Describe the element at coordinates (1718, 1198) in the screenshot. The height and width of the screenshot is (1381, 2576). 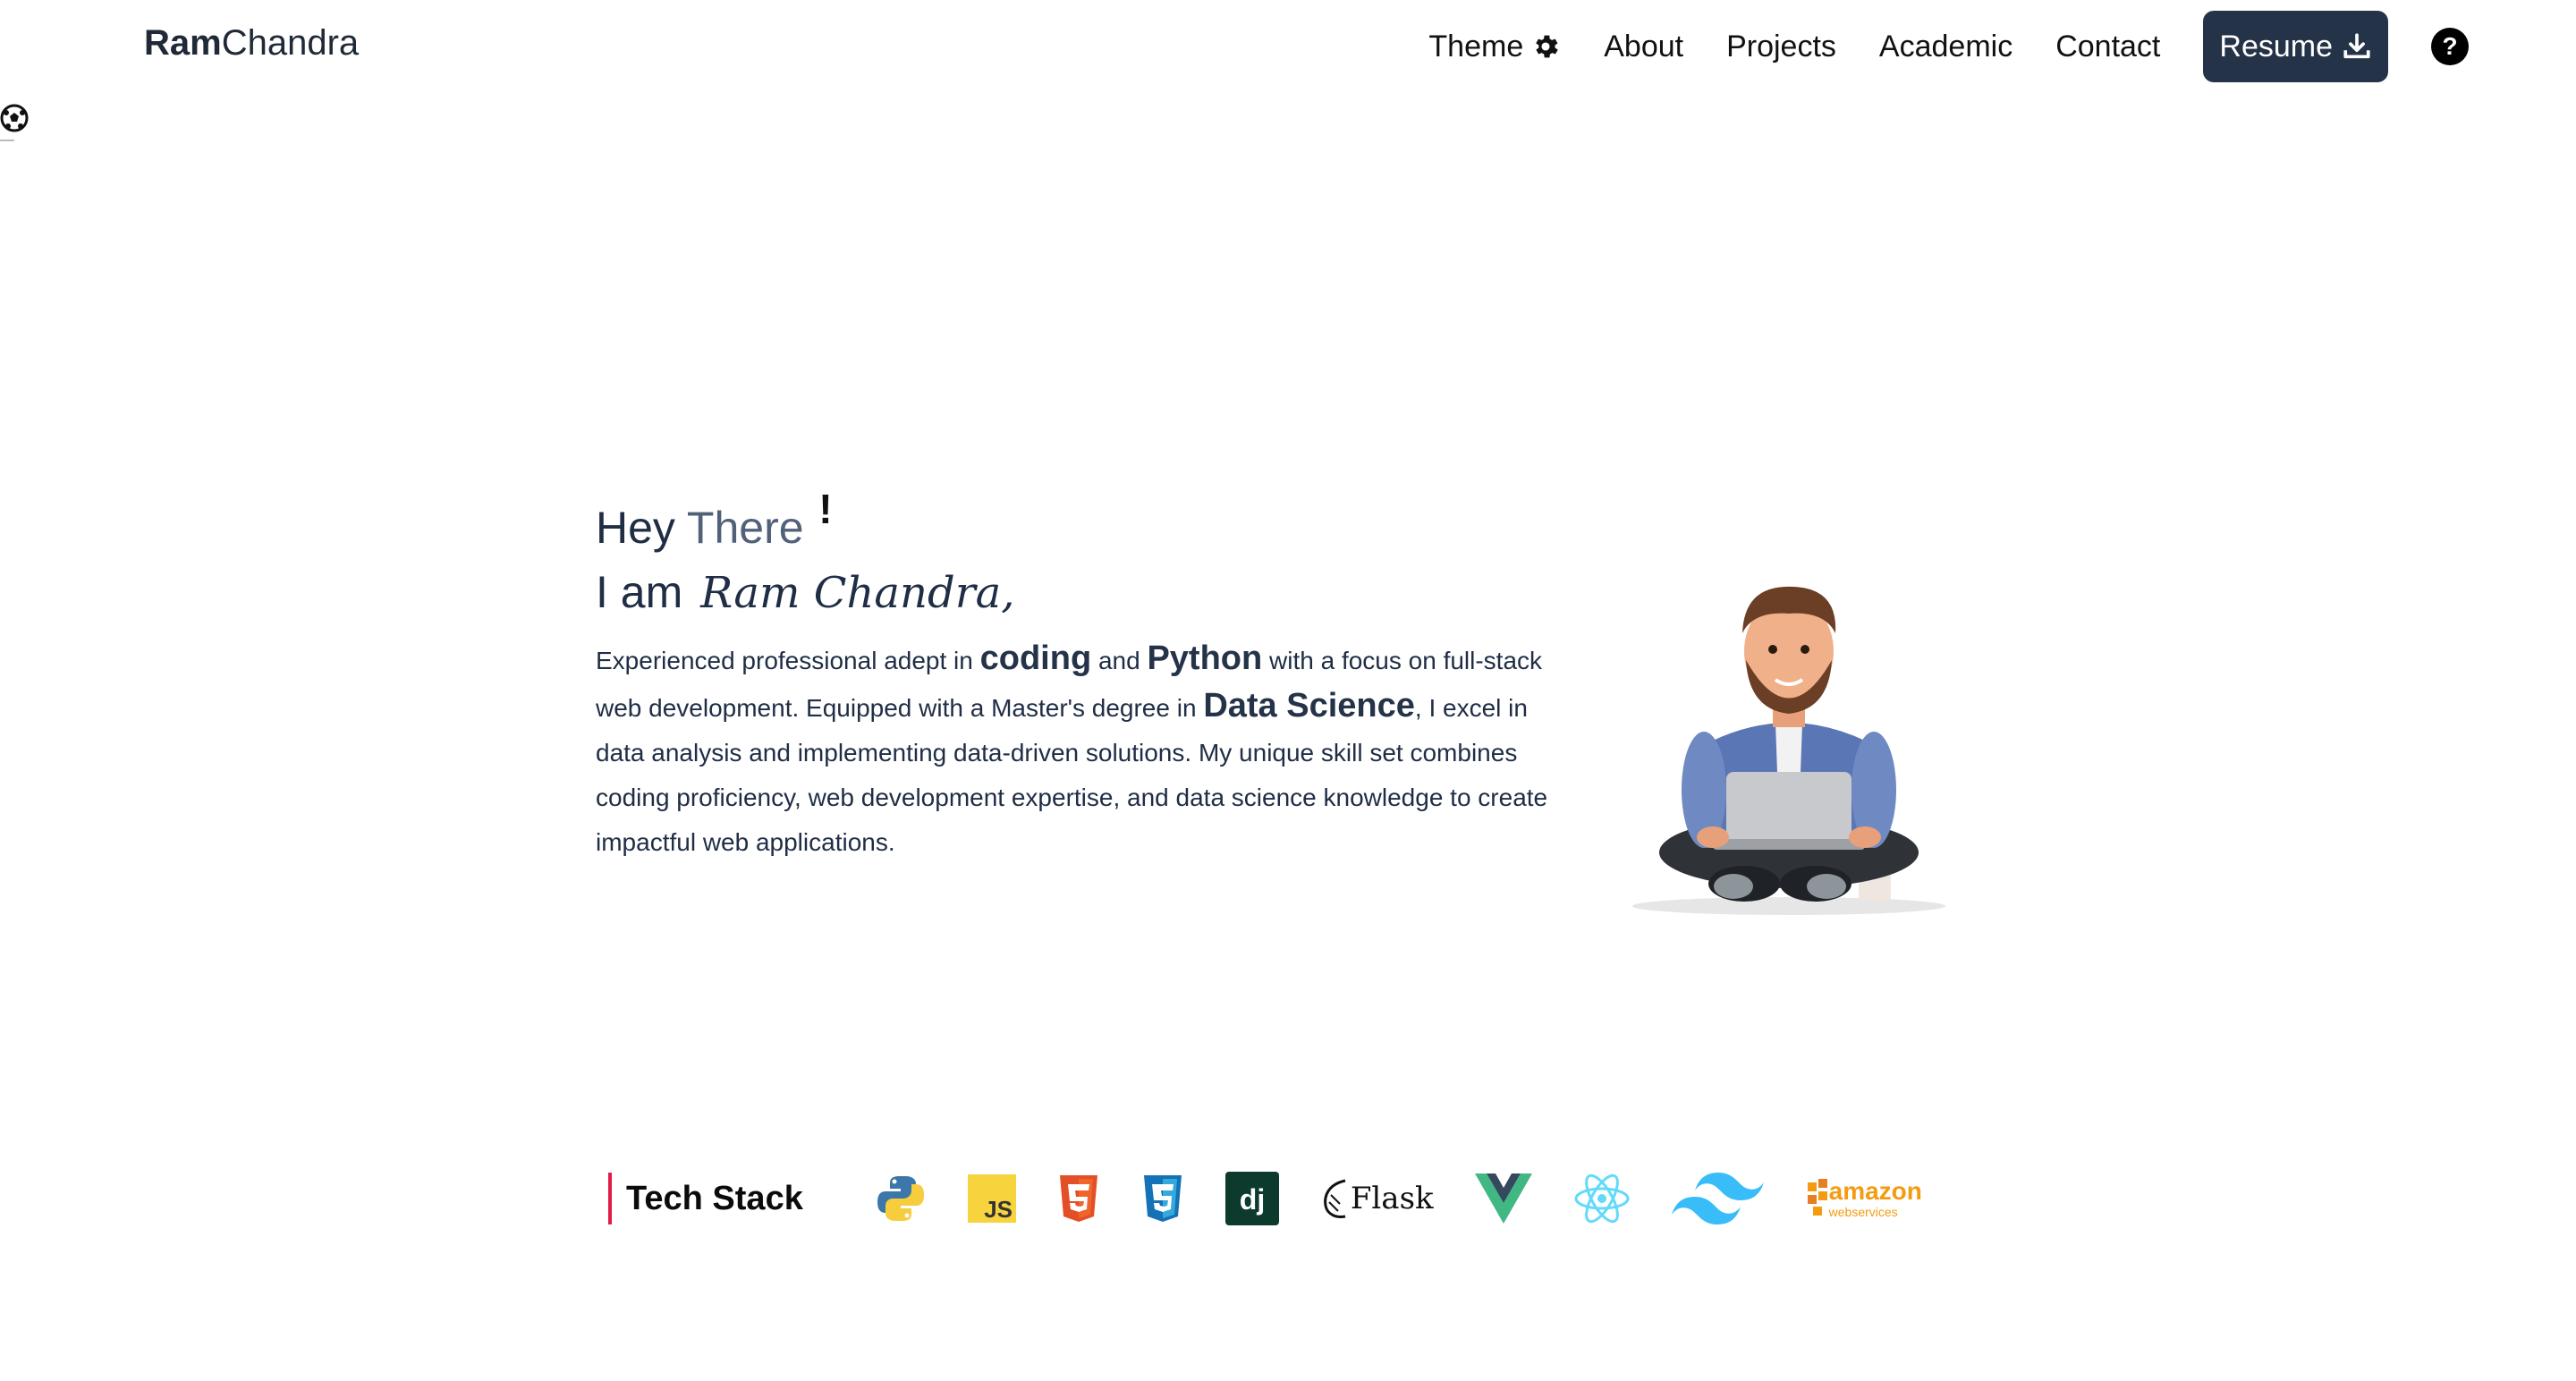
I see `tailwind-icon` at that location.